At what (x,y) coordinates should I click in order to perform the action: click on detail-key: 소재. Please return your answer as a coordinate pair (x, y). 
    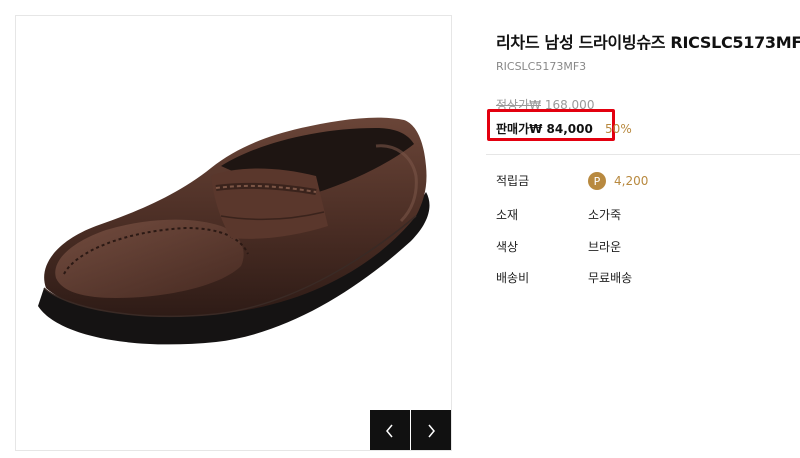
    Looking at the image, I should click on (507, 215).